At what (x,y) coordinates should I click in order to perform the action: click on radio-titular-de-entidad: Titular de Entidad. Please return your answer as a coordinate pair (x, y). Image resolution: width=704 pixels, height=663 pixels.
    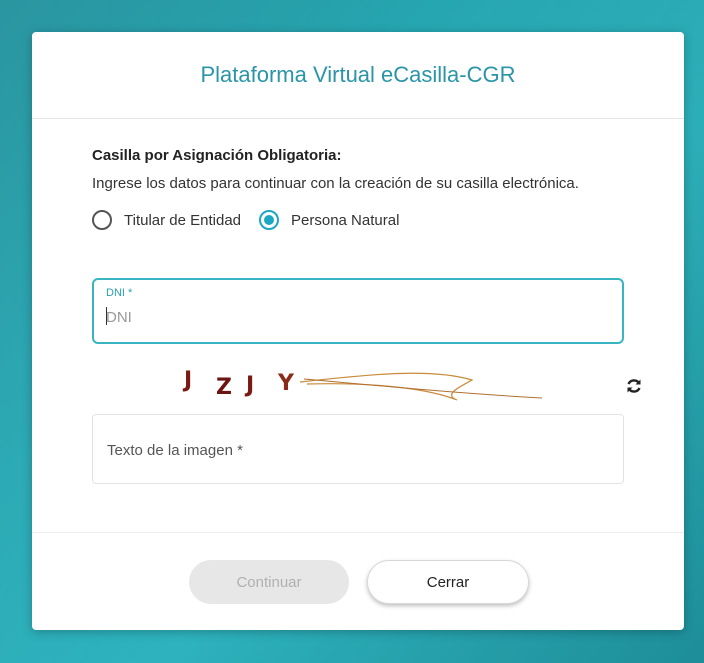
    Looking at the image, I should click on (166, 220).